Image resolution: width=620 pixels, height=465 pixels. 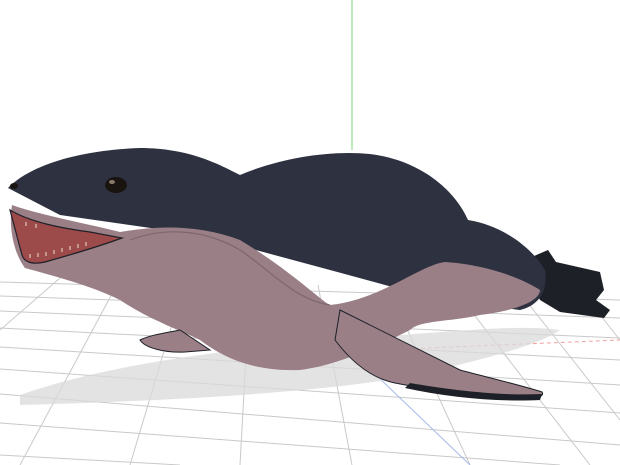 What do you see at coordinates (14, 186) in the screenshot?
I see `nostril` at bounding box center [14, 186].